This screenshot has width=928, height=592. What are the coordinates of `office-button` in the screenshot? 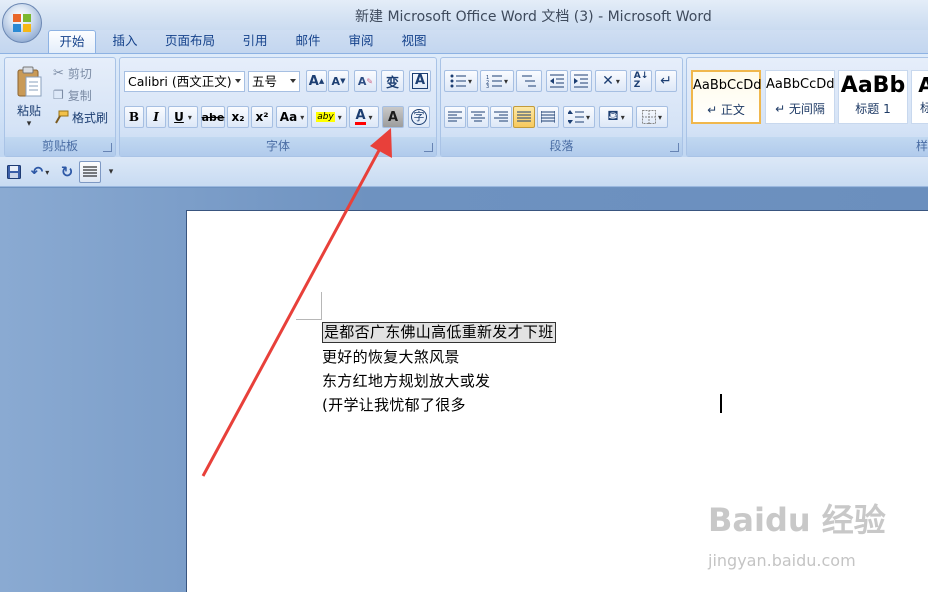 It's located at (22, 23).